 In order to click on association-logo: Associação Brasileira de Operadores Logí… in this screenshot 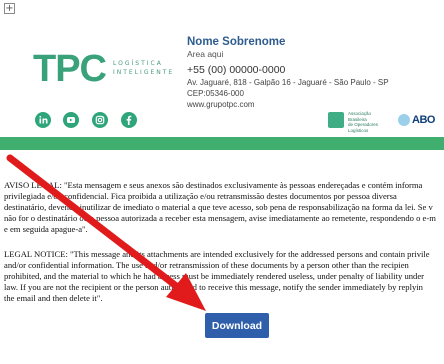, I will do `click(358, 122)`.